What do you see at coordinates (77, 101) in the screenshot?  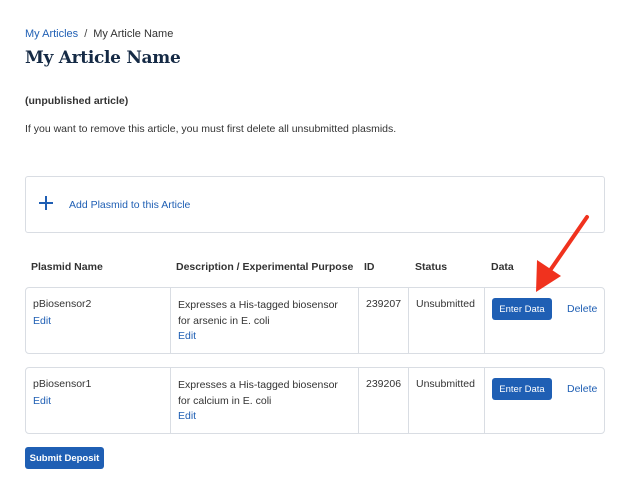 I see `article-status-note: (unpublished article)` at bounding box center [77, 101].